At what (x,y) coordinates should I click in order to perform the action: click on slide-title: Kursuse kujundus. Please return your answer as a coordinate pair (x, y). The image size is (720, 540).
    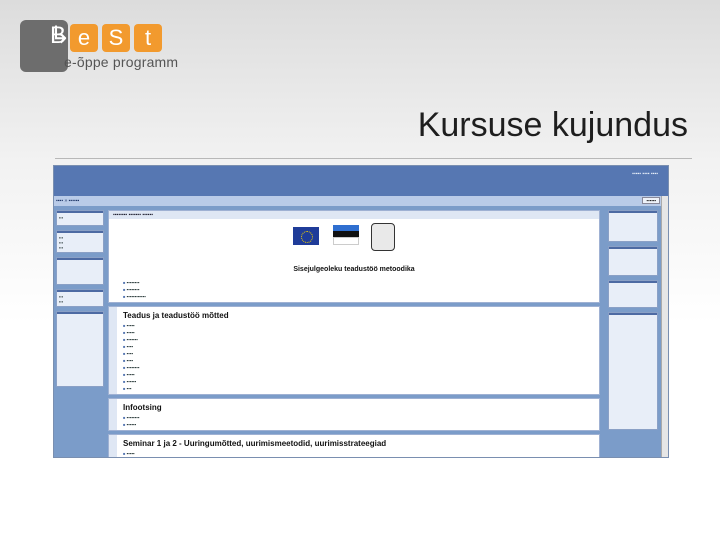
    Looking at the image, I should click on (552, 125).